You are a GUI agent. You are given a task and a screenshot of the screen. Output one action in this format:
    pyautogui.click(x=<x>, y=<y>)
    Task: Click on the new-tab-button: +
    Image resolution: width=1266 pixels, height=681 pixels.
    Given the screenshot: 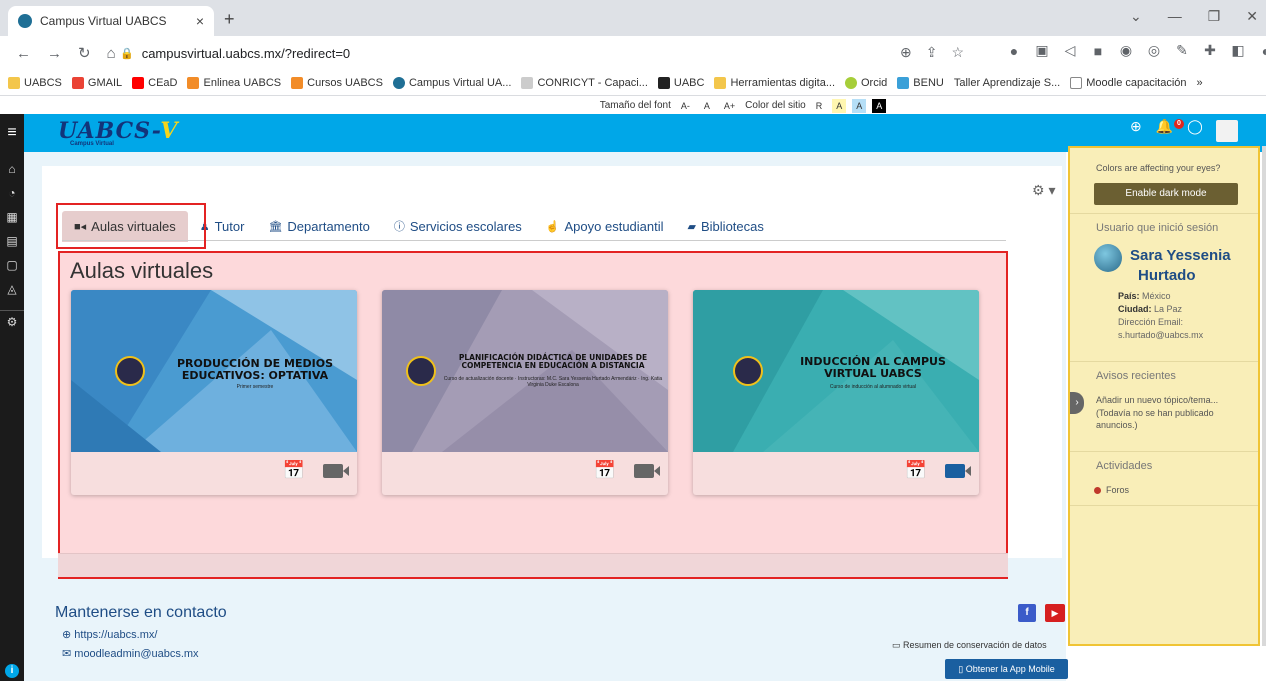 What is the action you would take?
    pyautogui.click(x=229, y=19)
    